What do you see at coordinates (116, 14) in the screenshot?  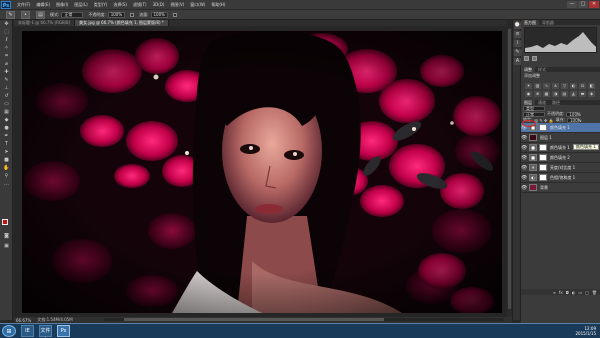 I see `opacity-input: 100%` at bounding box center [116, 14].